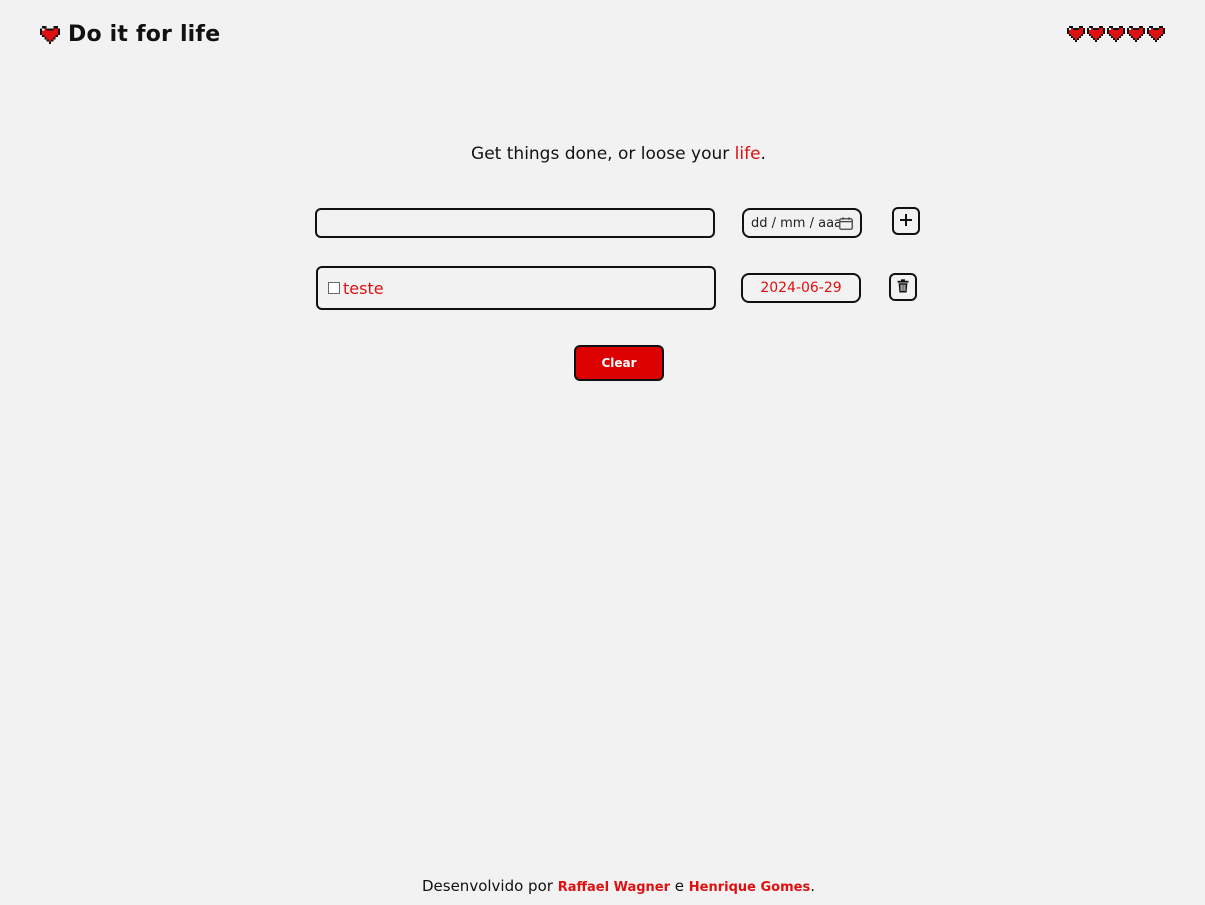  I want to click on task-checkbox, so click(334, 288).